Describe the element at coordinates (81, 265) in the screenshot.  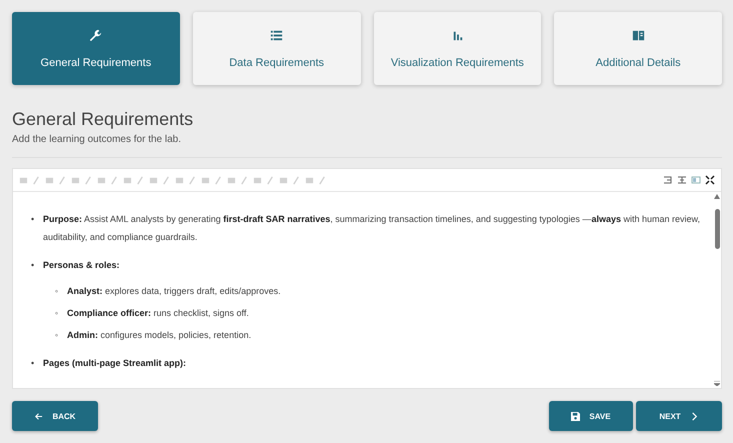
I see `list-text: Personas & roles:` at that location.